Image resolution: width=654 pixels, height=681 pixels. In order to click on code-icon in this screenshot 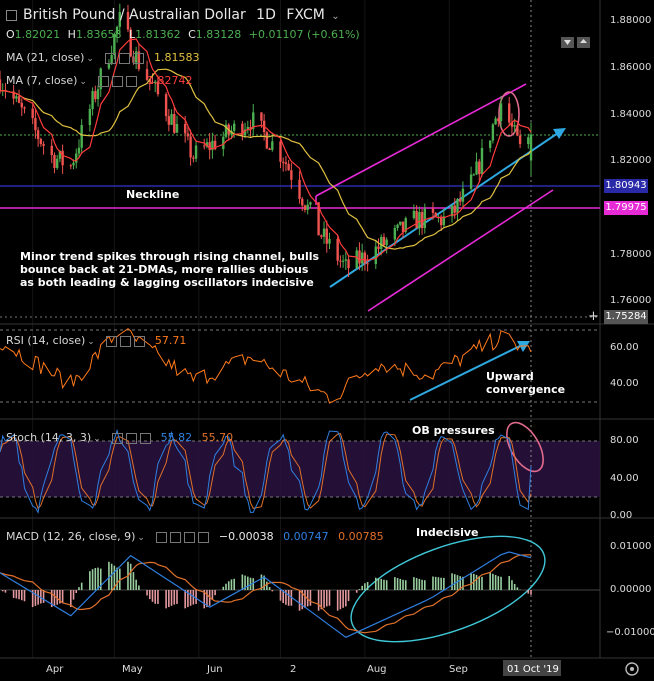, I will do `click(204, 537)`.